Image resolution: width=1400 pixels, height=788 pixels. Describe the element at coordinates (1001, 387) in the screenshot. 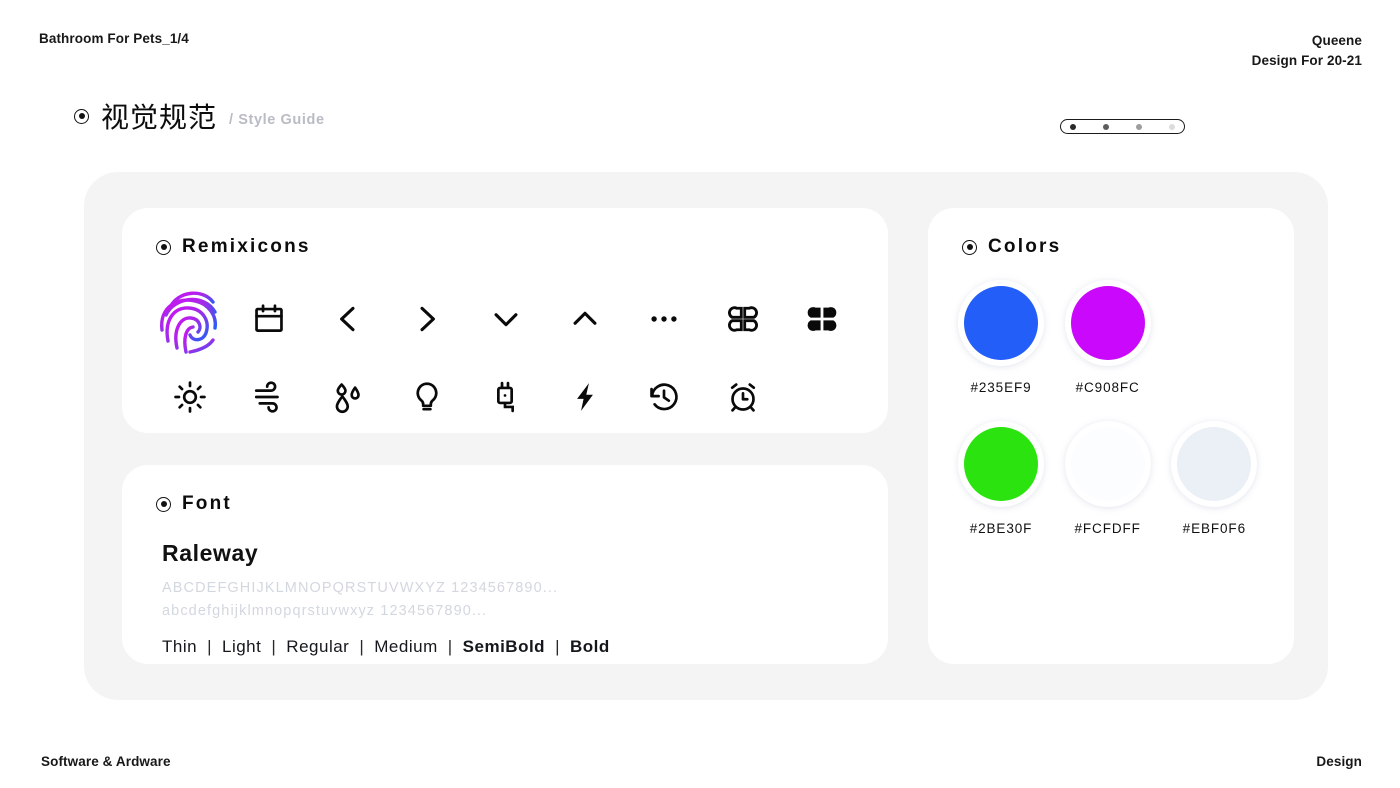

I see `color-swatch-code: #235EF9` at that location.